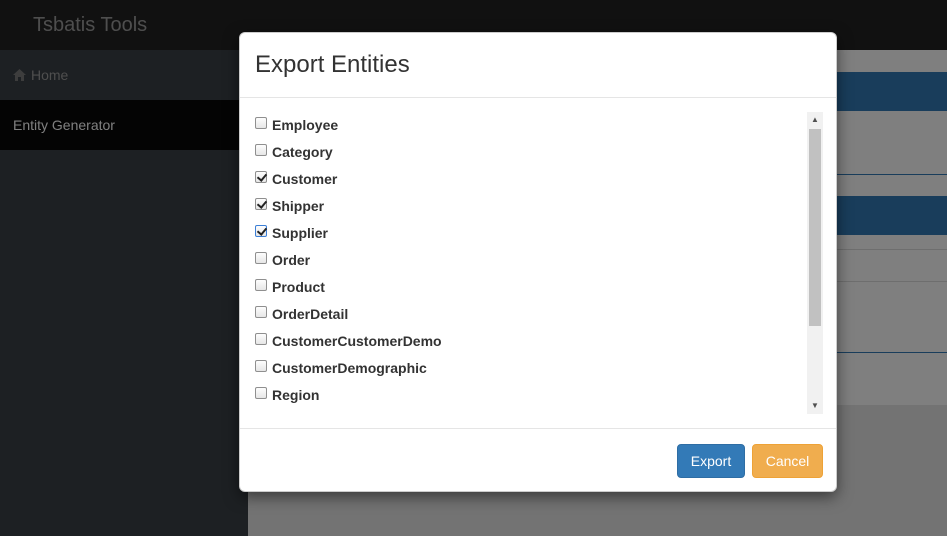  What do you see at coordinates (538, 341) in the screenshot?
I see `entity-row: CustomerCustomerDemo` at bounding box center [538, 341].